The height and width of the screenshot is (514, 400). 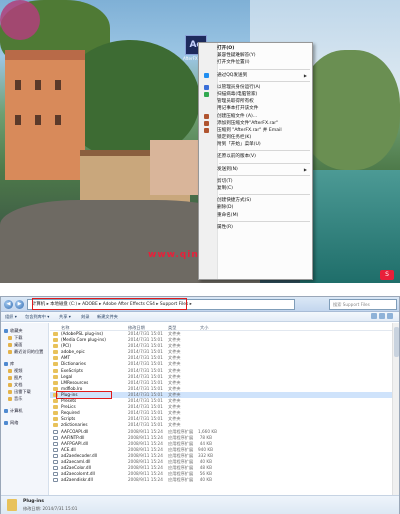 I want to click on nav-item-label: 文档, so click(x=18, y=384).